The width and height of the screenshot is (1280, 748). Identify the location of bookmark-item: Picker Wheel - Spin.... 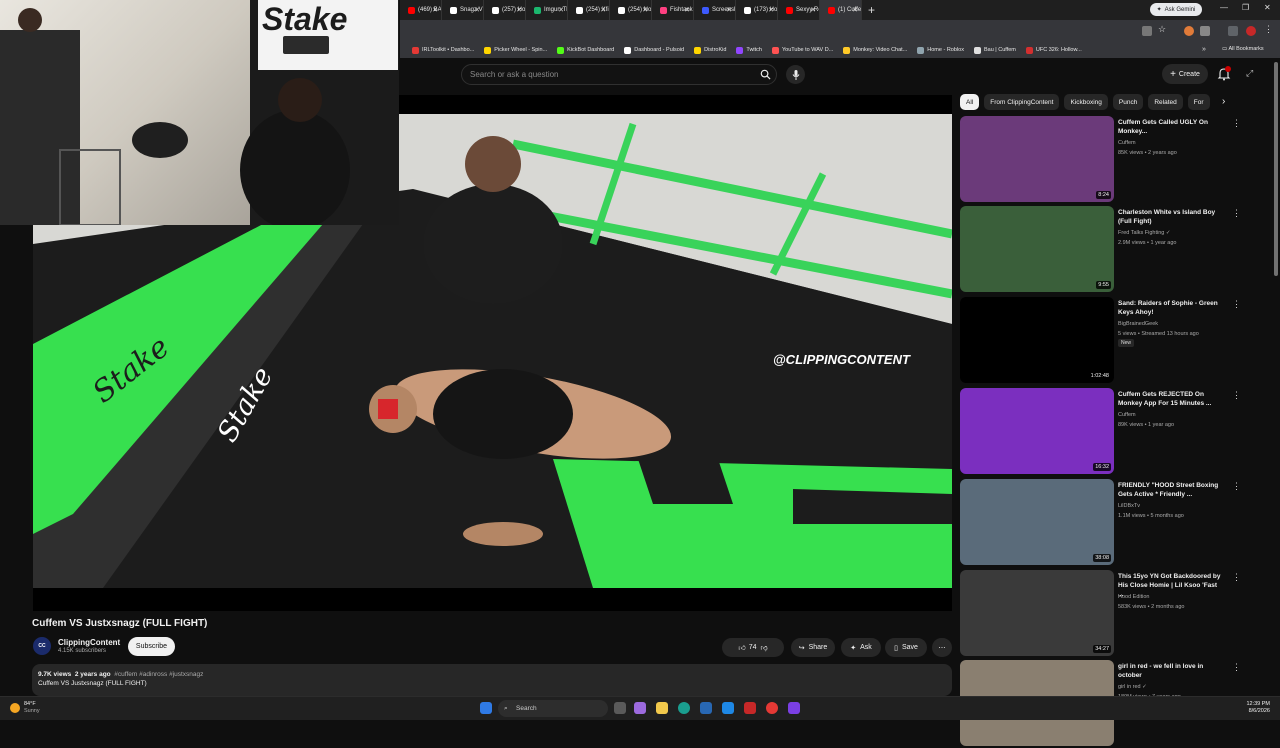
(515, 50).